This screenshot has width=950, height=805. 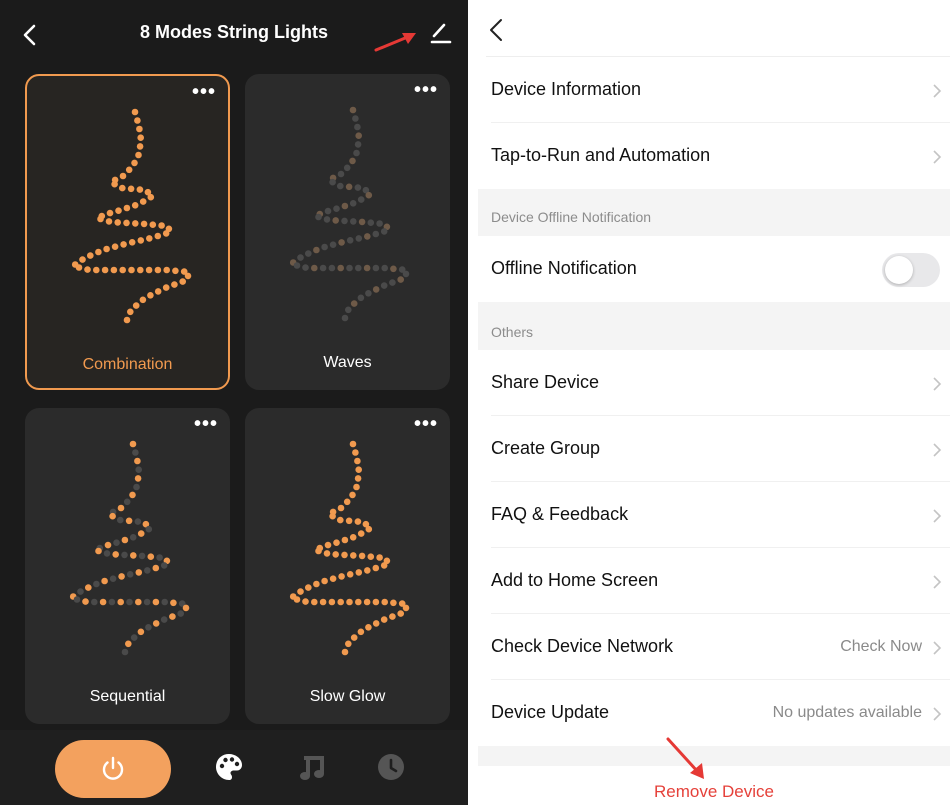 What do you see at coordinates (347, 232) in the screenshot?
I see `mode-card-waves: ••• Waves` at bounding box center [347, 232].